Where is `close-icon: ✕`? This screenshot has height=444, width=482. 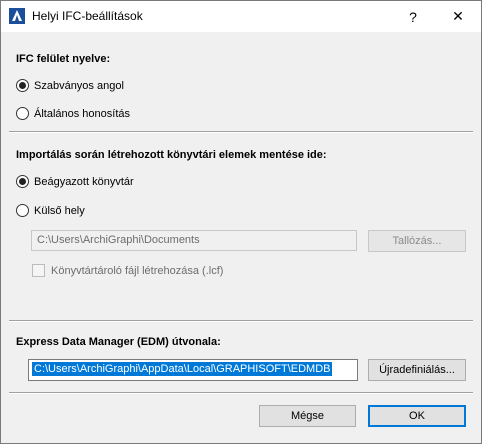 close-icon: ✕ is located at coordinates (458, 16).